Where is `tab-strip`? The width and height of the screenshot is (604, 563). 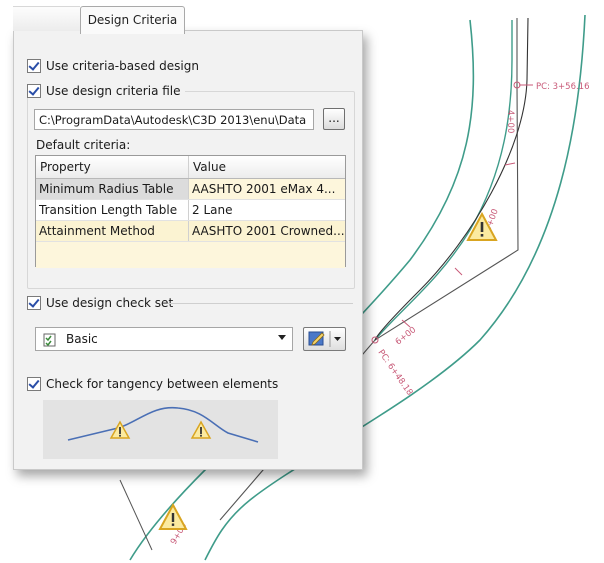
tab-strip is located at coordinates (46, 18).